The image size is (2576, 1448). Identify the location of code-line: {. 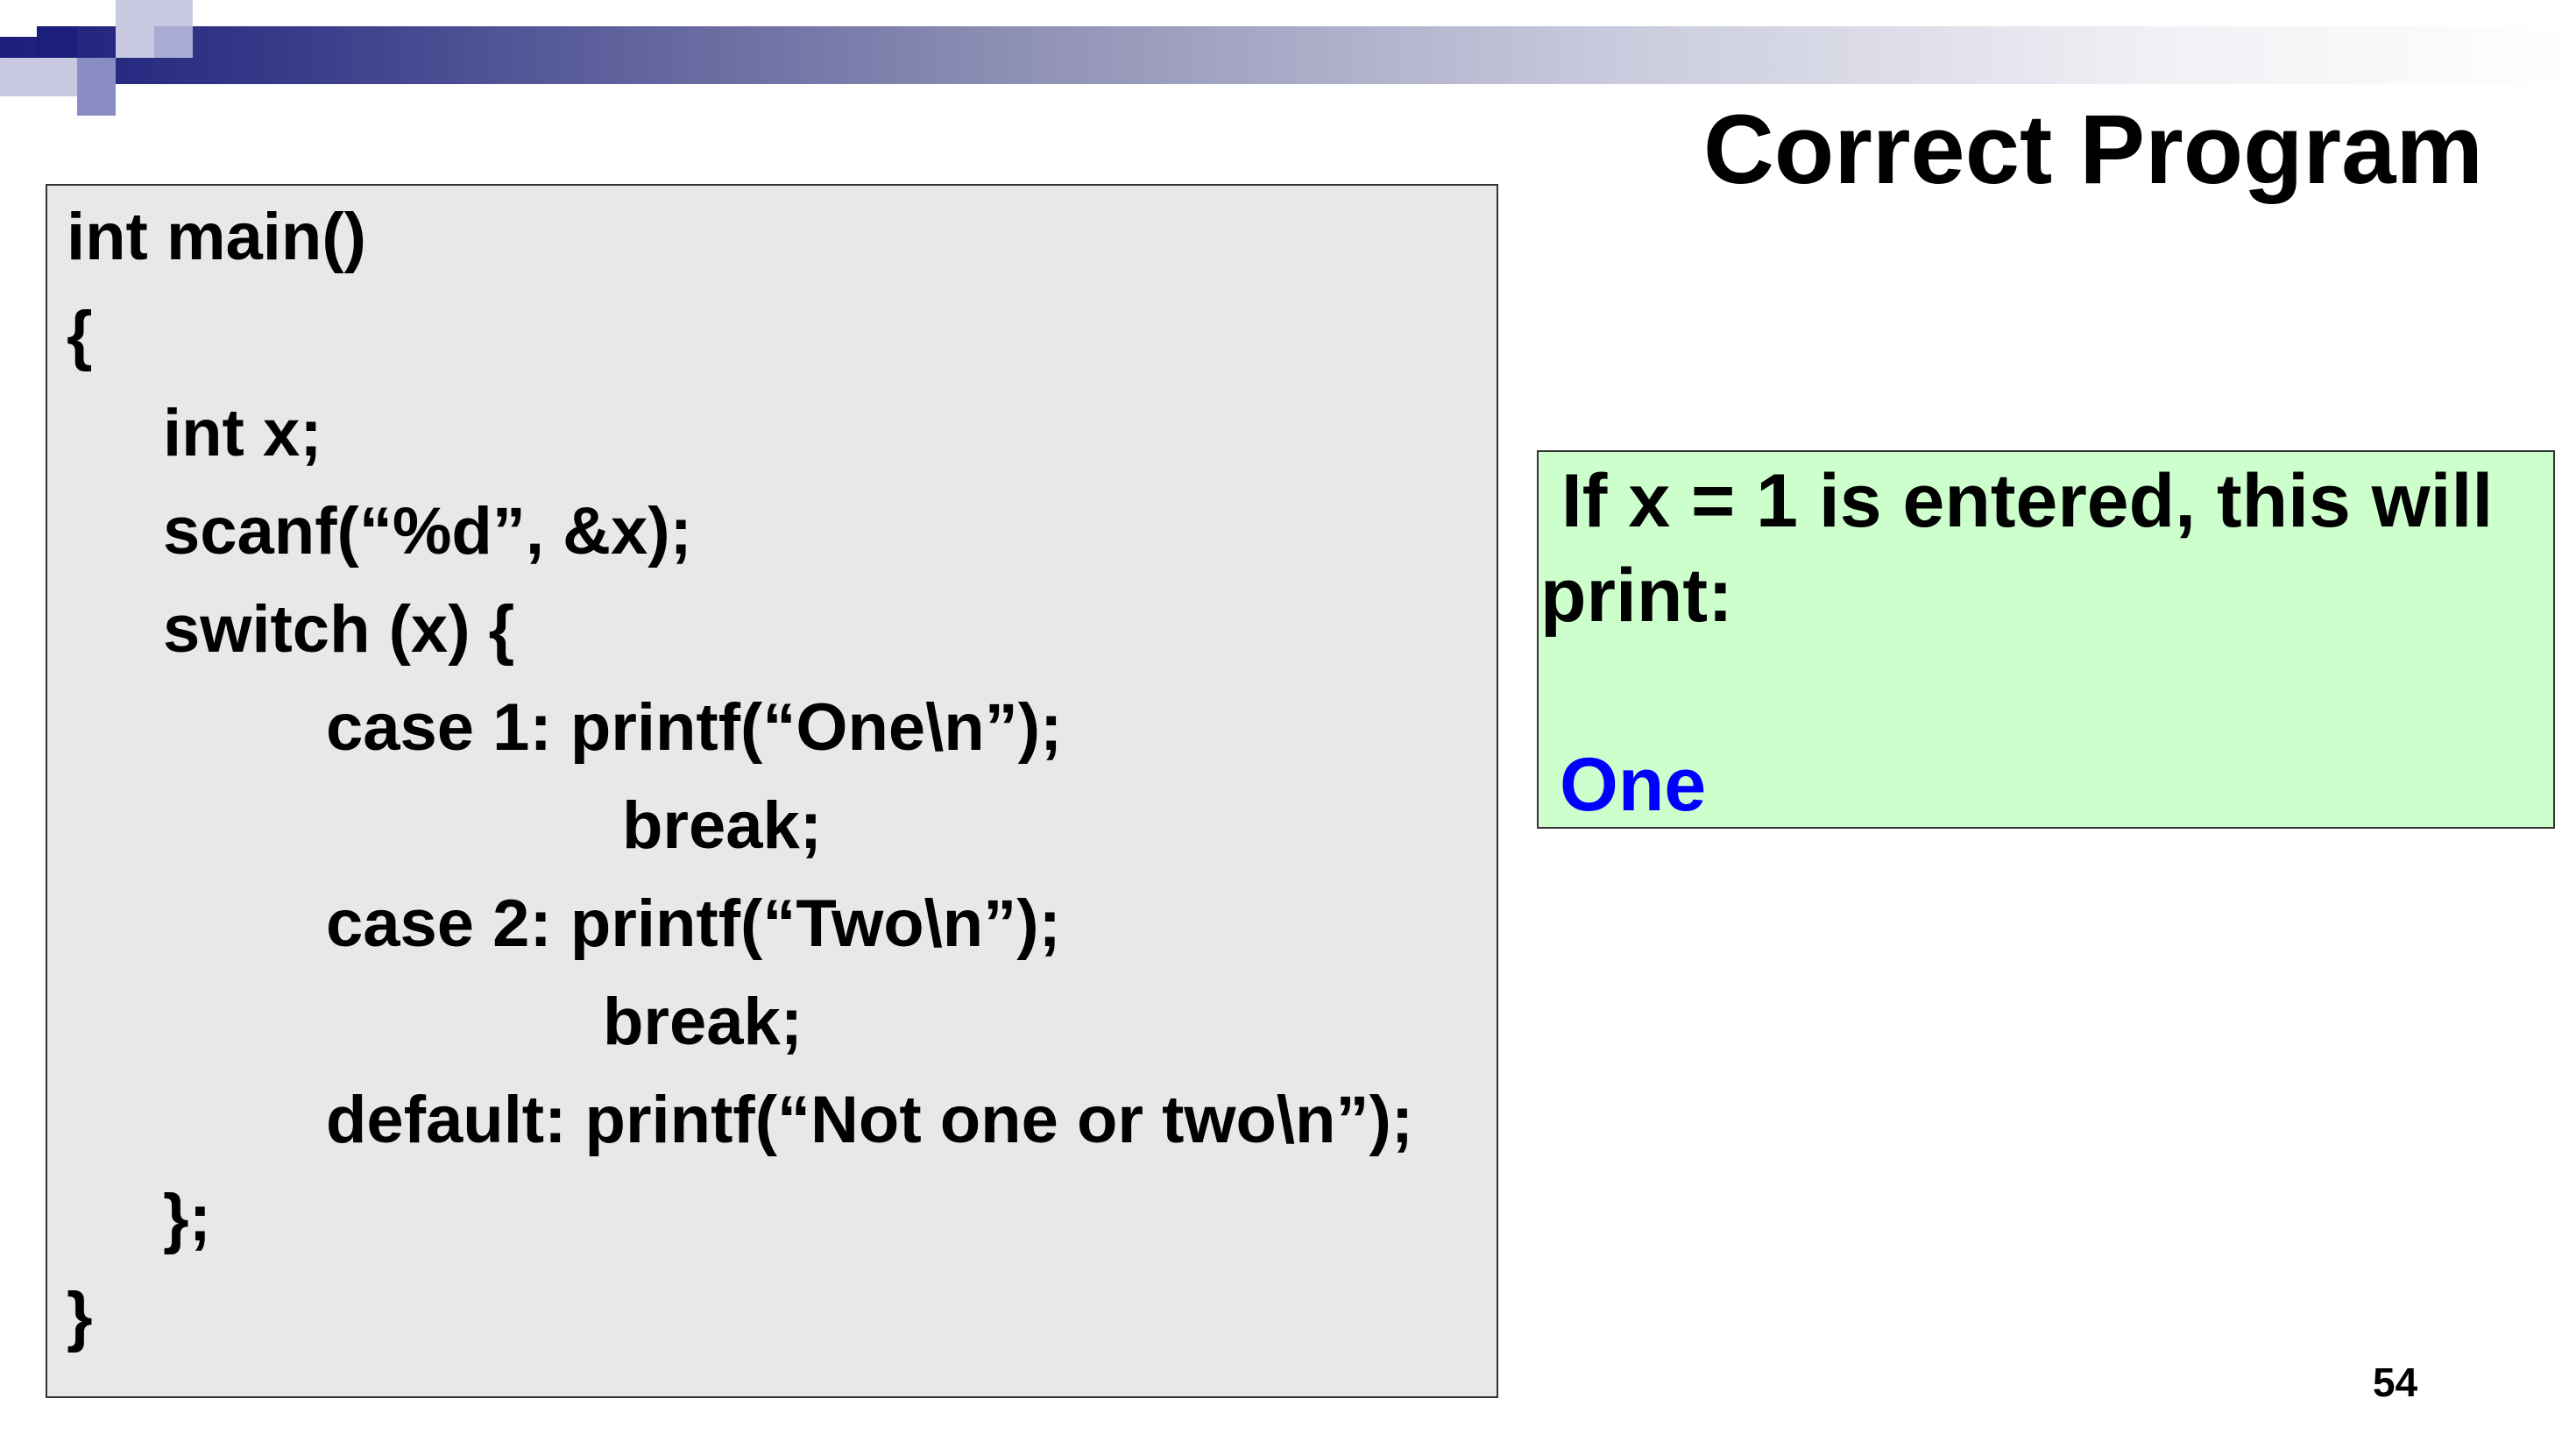
(80, 335).